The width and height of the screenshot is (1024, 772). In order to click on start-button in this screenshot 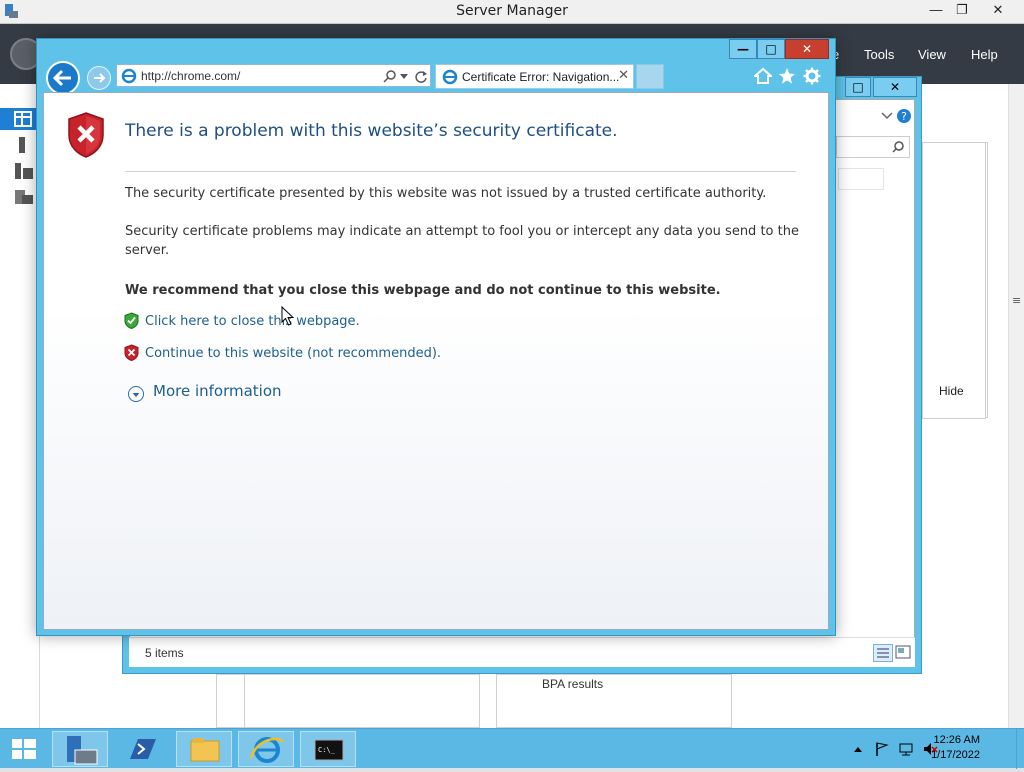, I will do `click(25, 749)`.